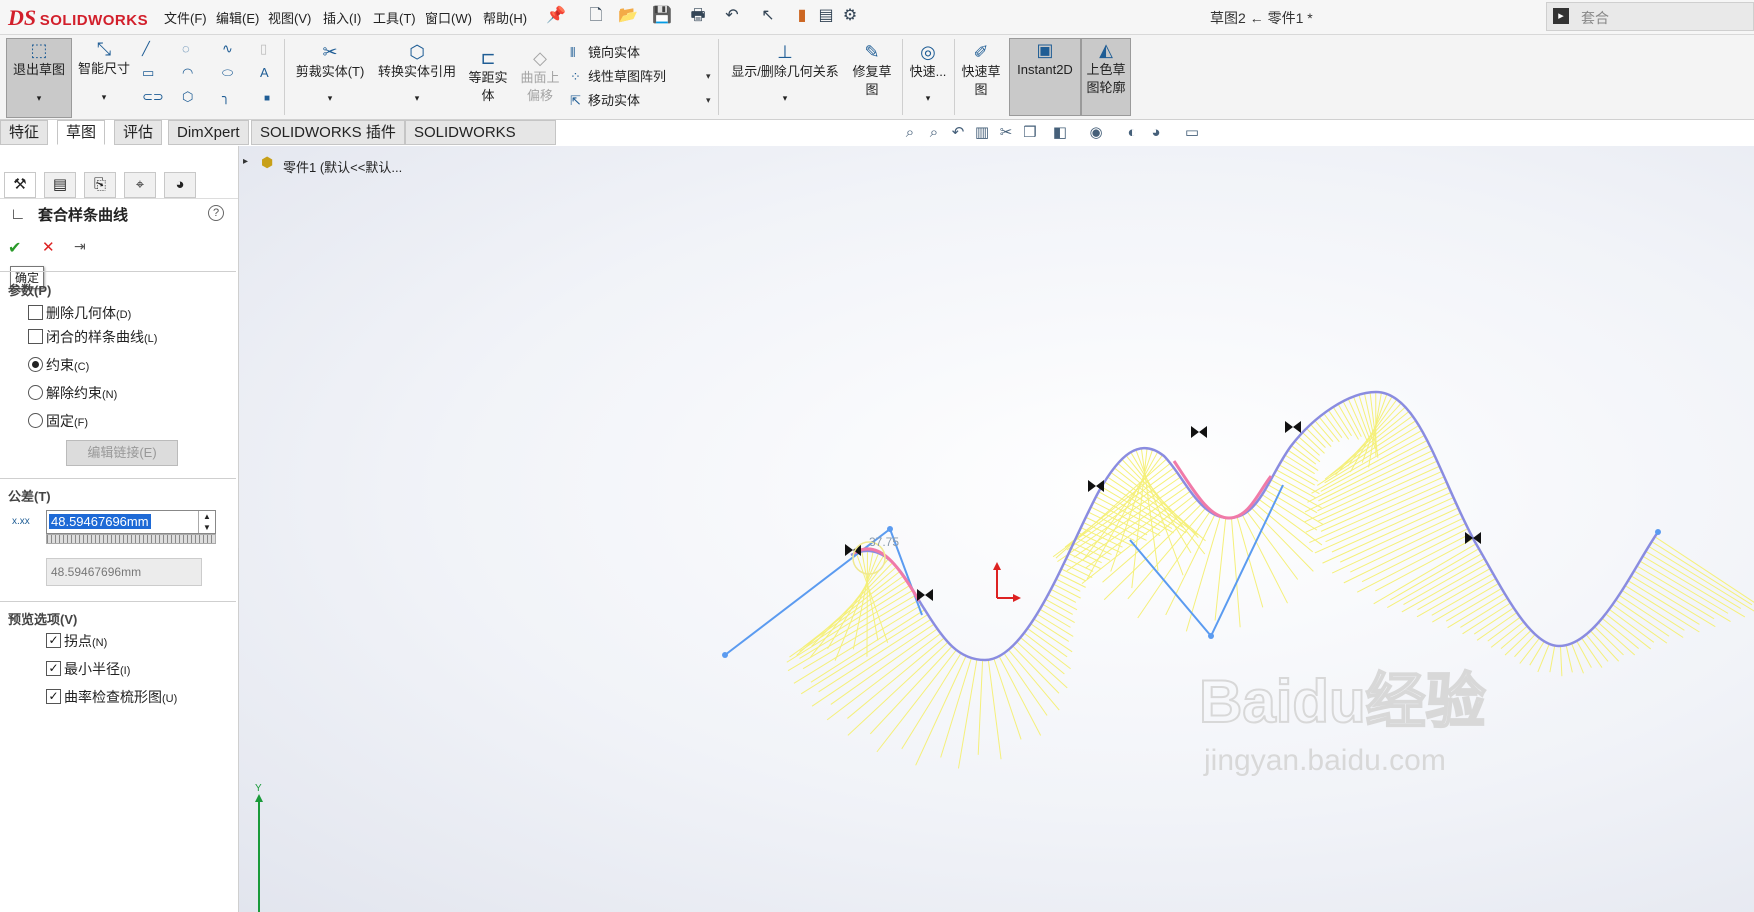  What do you see at coordinates (131, 539) in the screenshot?
I see `tolerance-thumbwheel` at bounding box center [131, 539].